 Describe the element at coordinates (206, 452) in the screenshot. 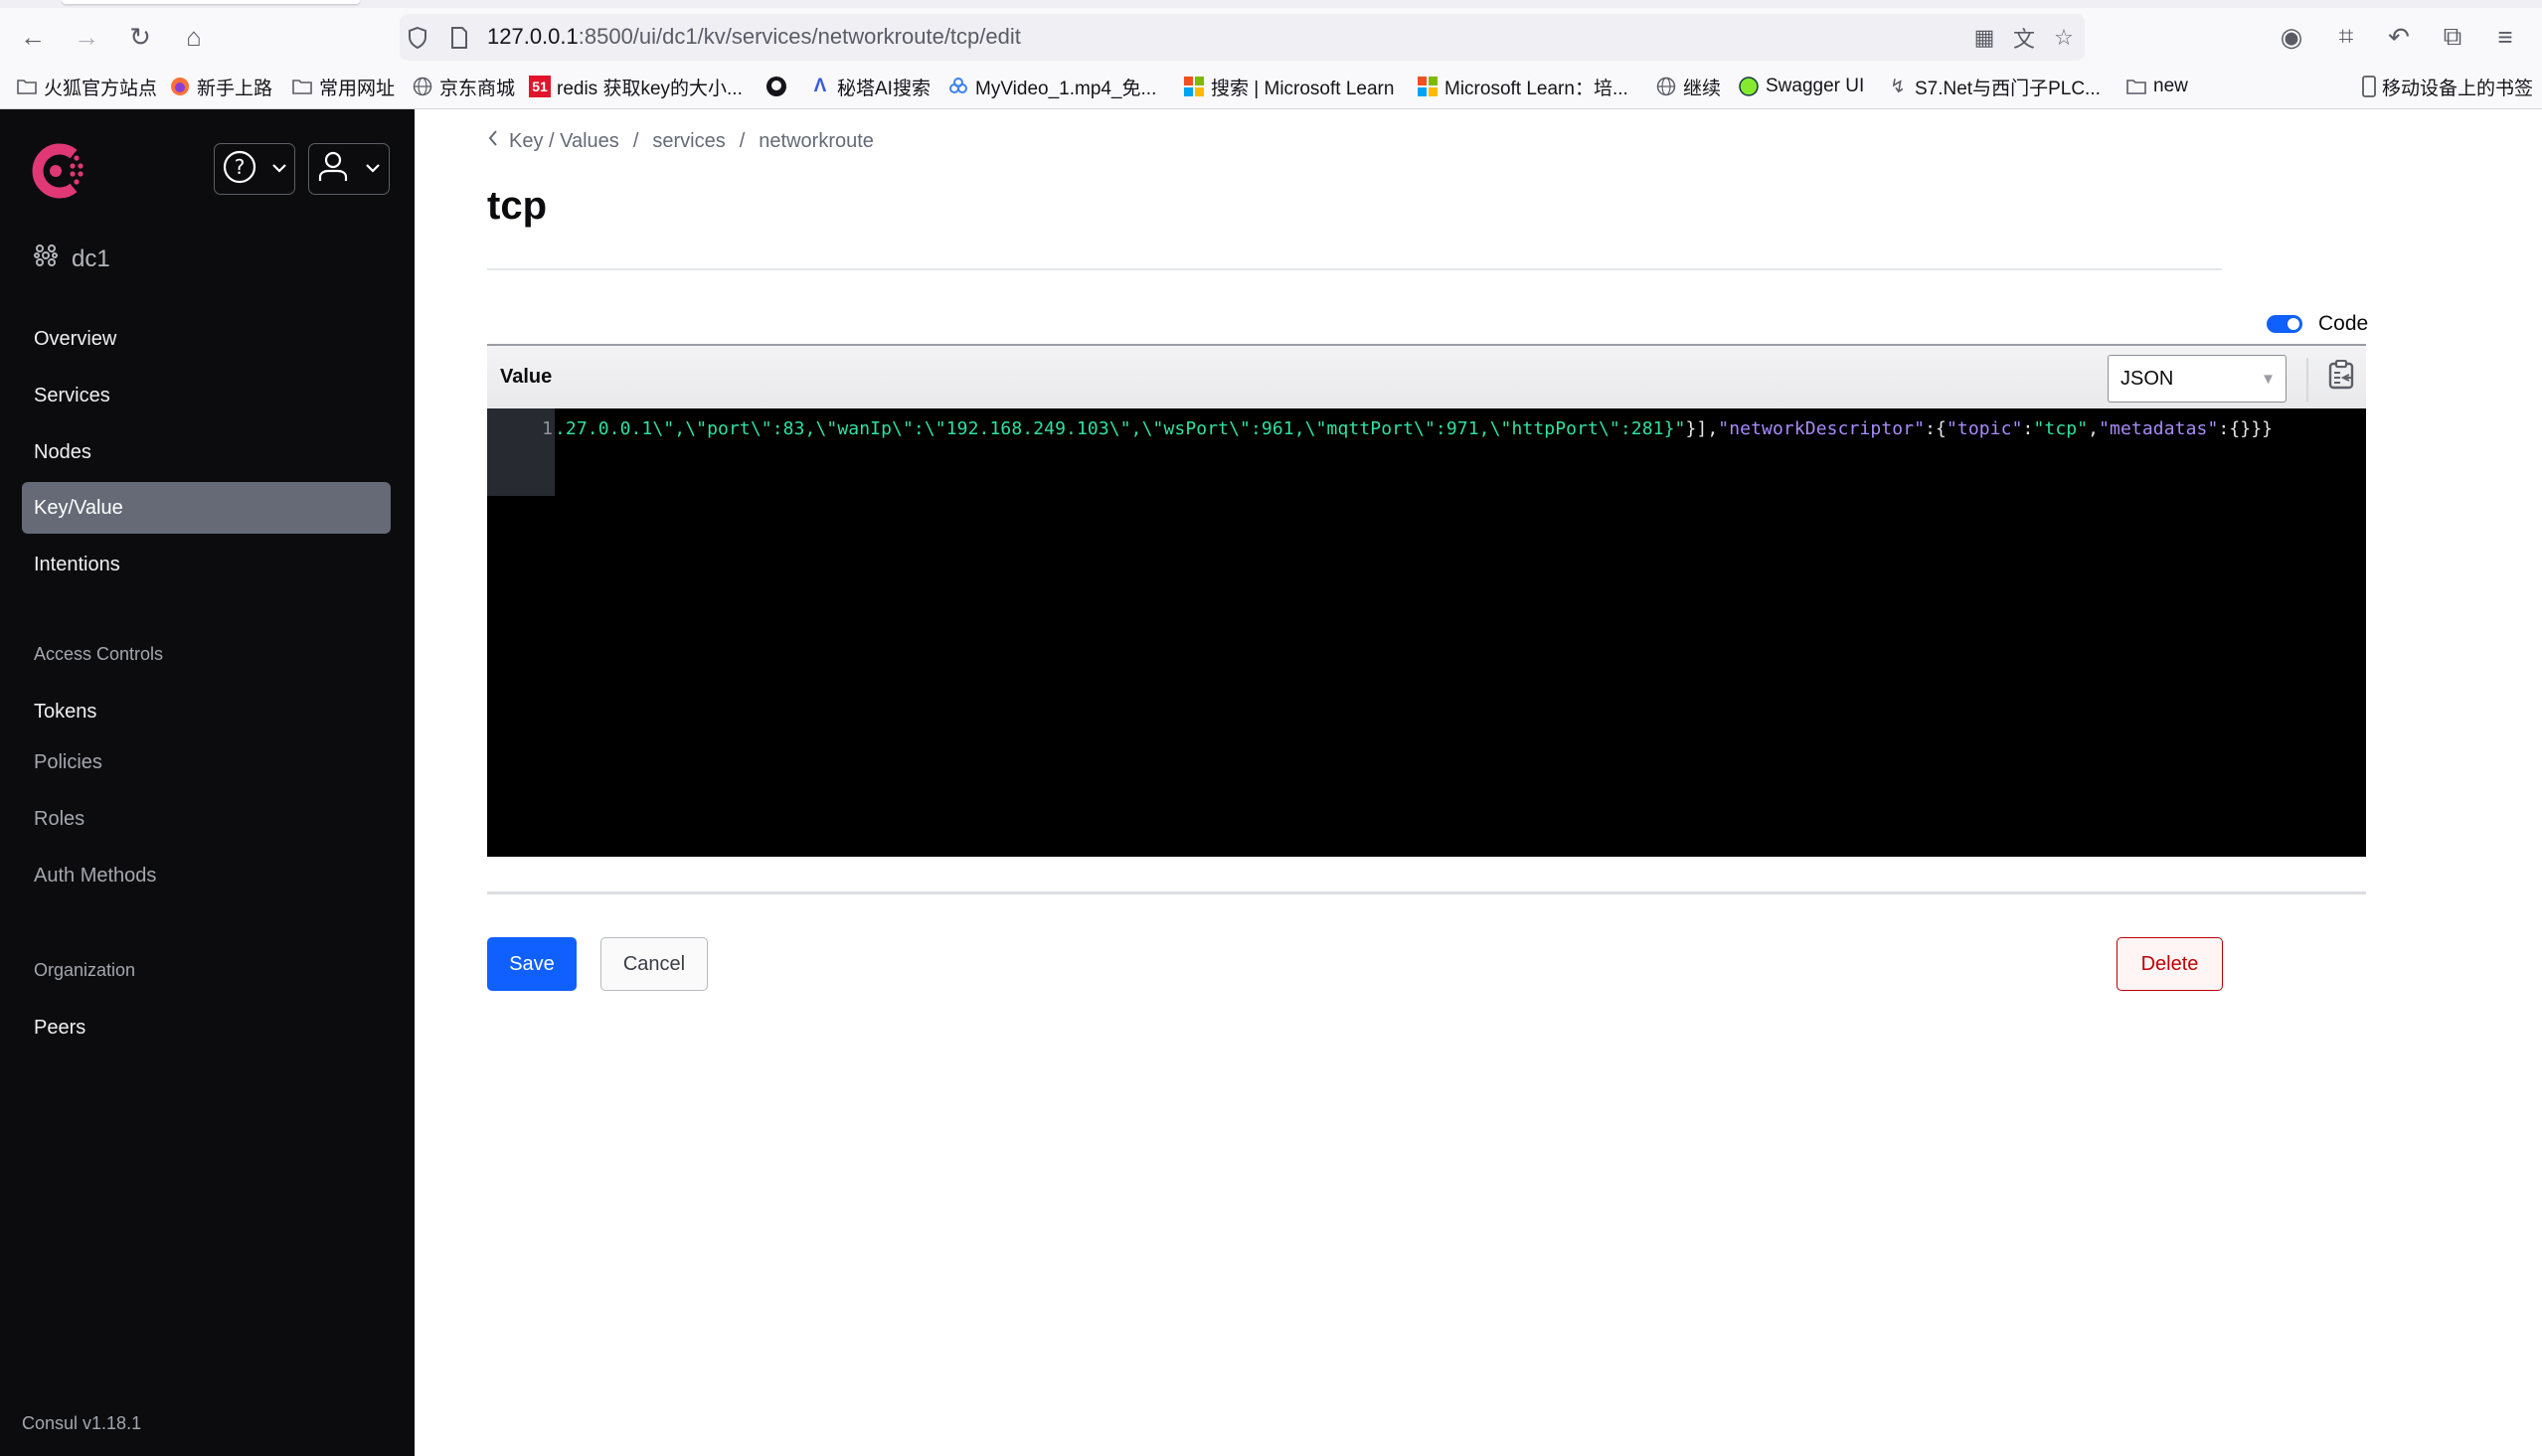

I see `sidebar-item-nodes: Nodes` at that location.